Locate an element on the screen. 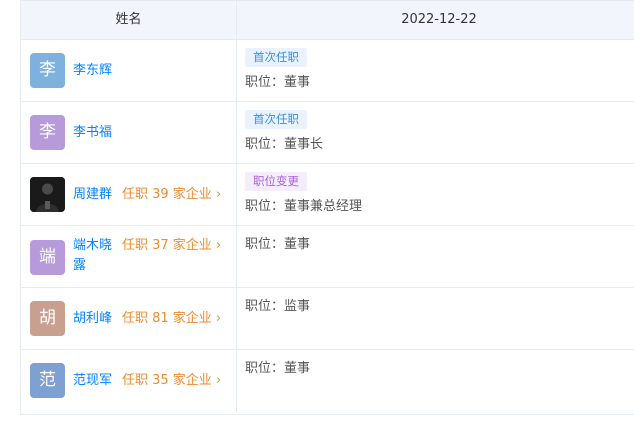 The image size is (634, 429). person-name-link: 李东辉 is located at coordinates (92, 71).